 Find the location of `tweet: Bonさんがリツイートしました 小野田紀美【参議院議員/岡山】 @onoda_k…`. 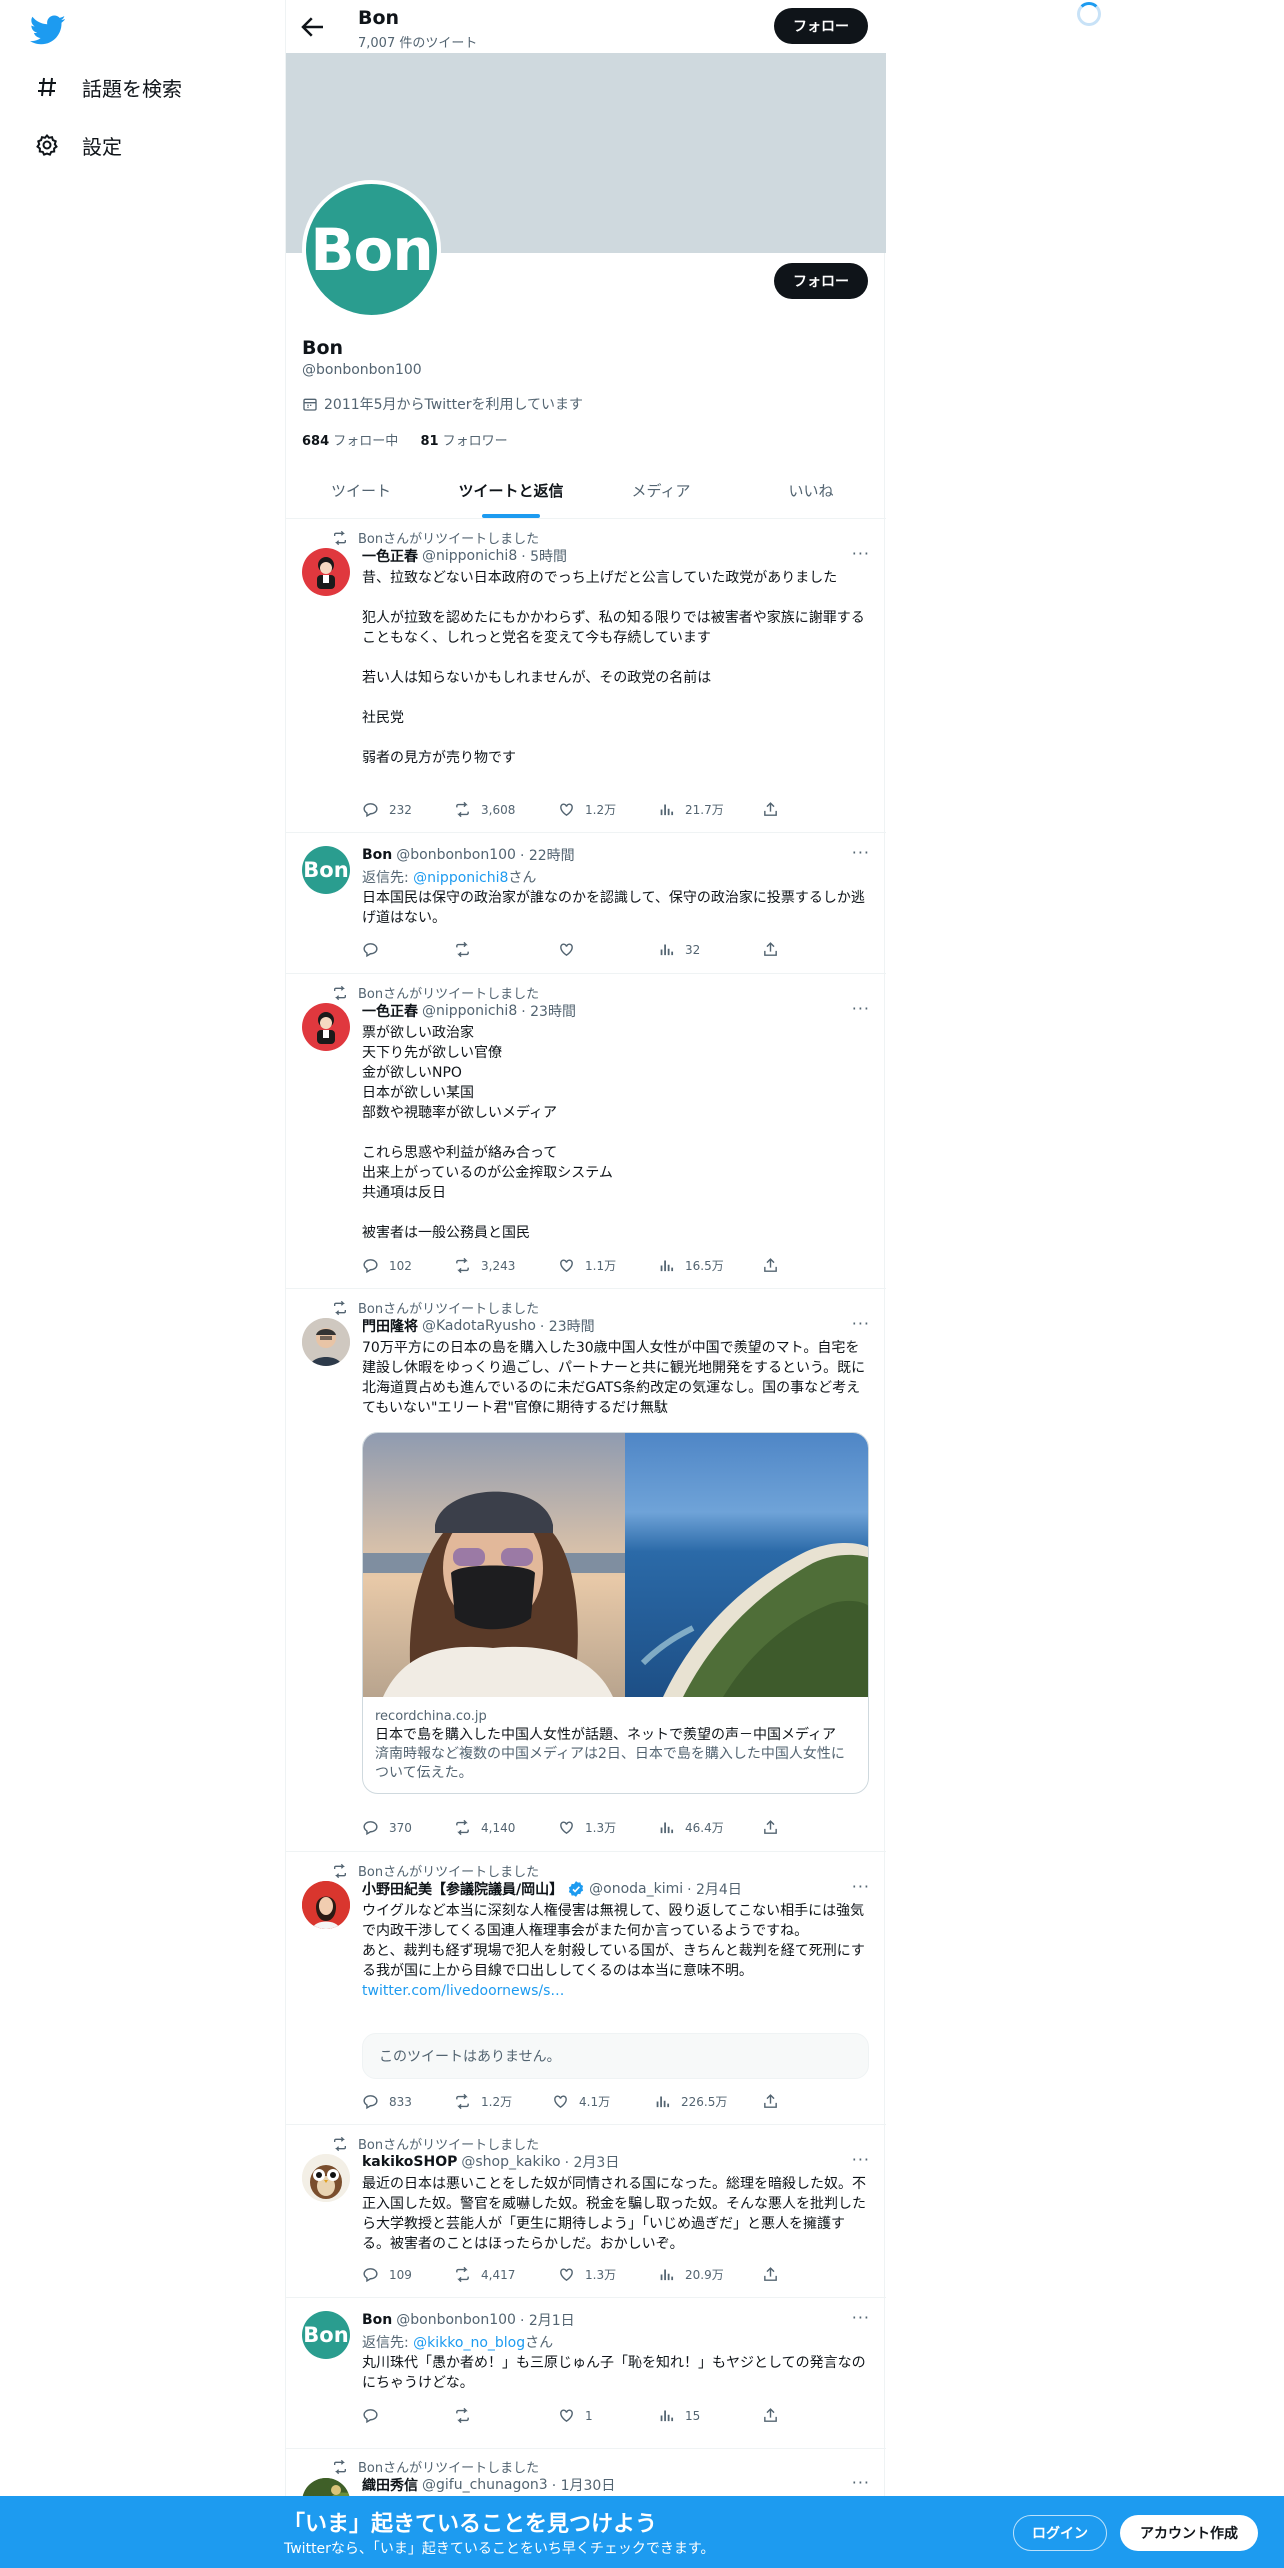

tweet: Bonさんがリツイートしました 小野田紀美【参議院議員/岡山】 @onoda_k… is located at coordinates (586, 1989).